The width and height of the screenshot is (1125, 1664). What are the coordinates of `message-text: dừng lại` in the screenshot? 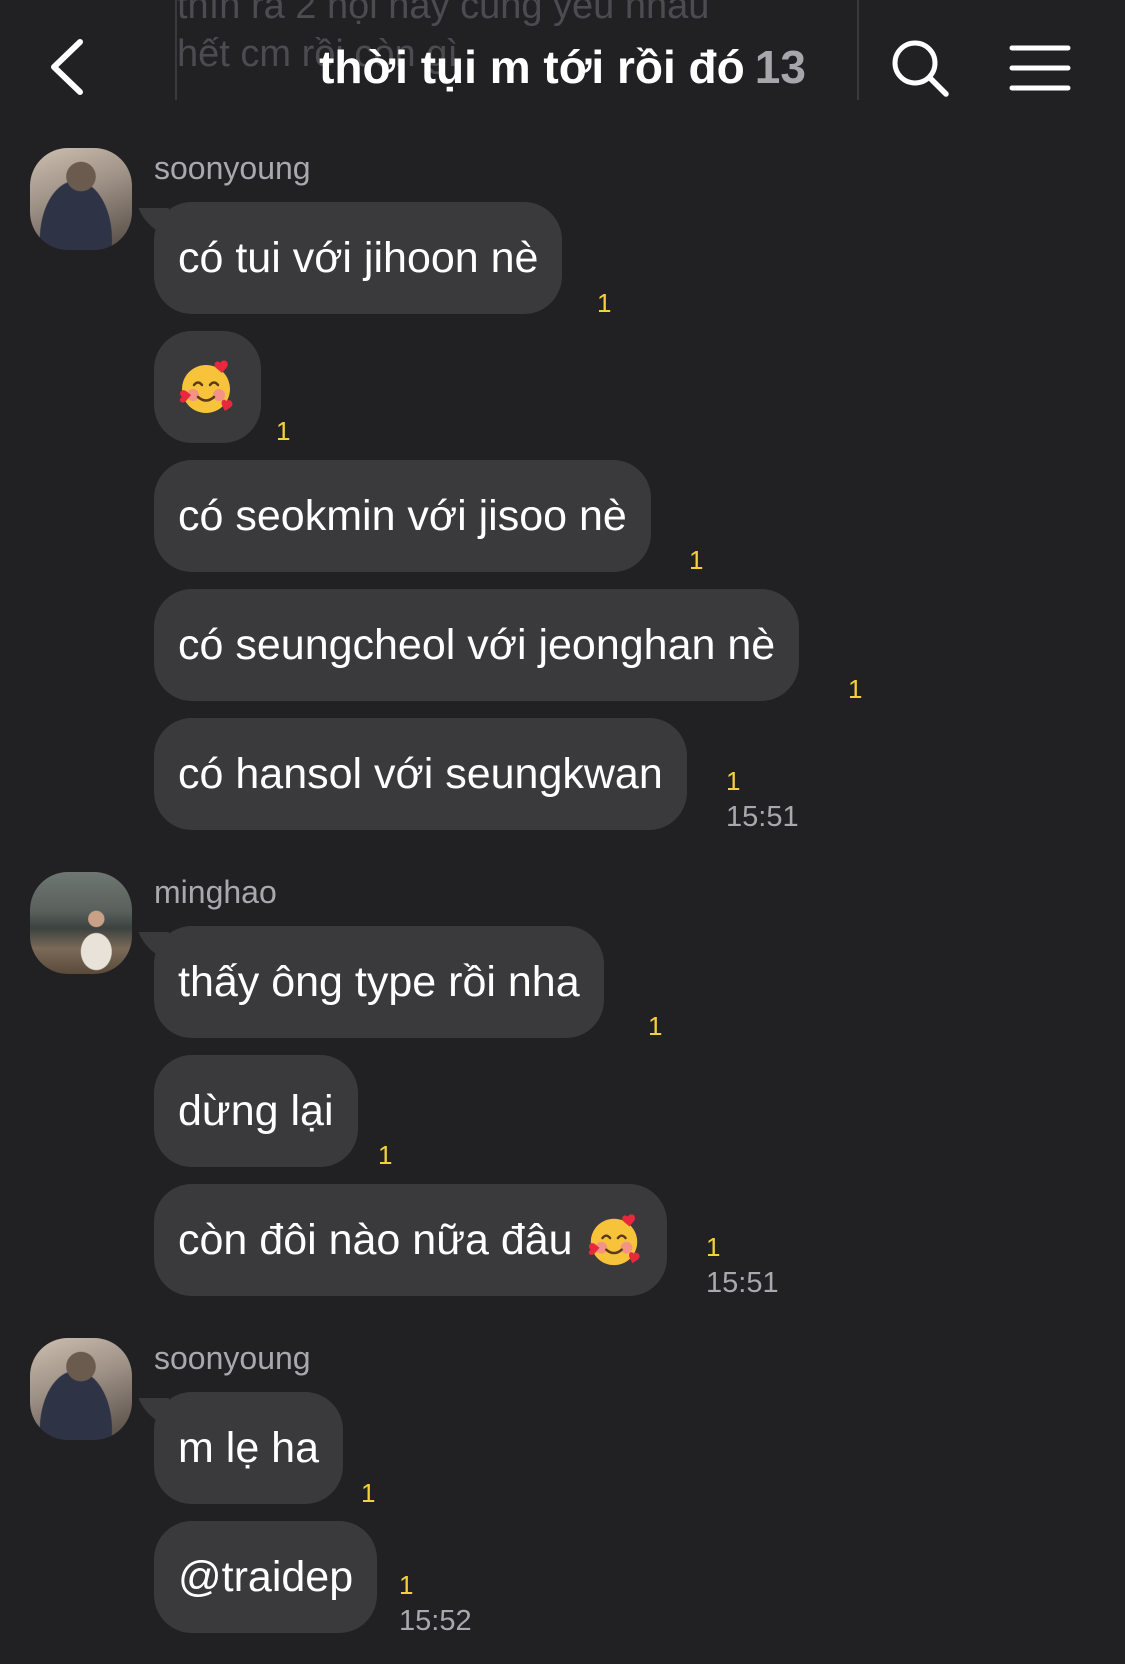 It's located at (256, 1111).